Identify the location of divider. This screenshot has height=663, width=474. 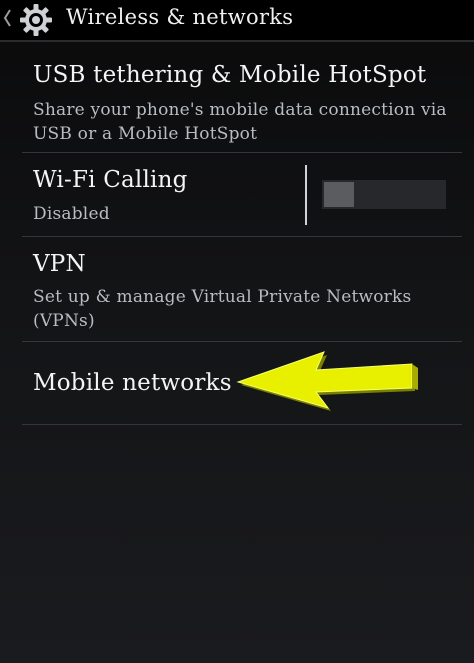
(242, 424).